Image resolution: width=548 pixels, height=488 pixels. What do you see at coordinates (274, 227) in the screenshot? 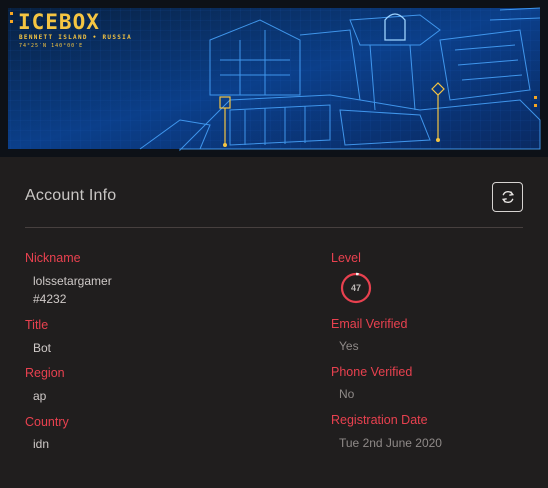
I see `divider` at bounding box center [274, 227].